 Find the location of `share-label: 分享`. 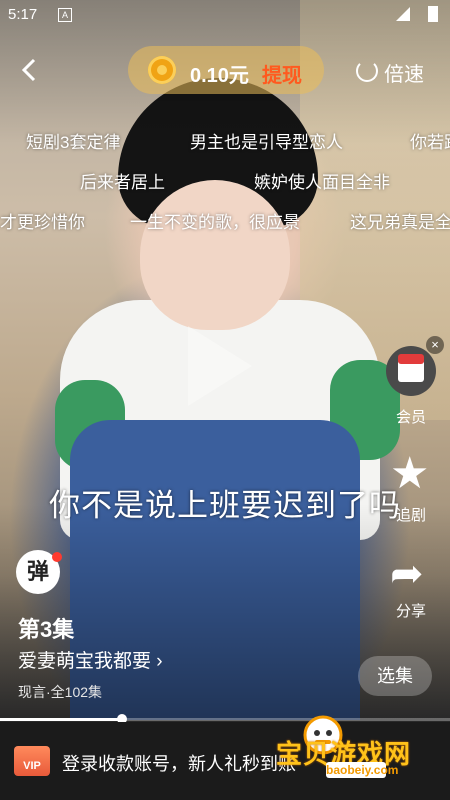

share-label: 分享 is located at coordinates (410, 611).